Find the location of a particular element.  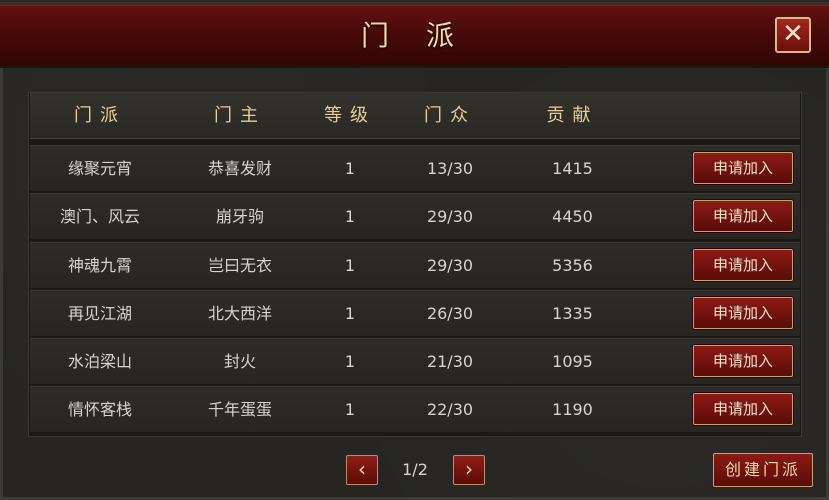

window-title: 门 派 is located at coordinates (414, 35).